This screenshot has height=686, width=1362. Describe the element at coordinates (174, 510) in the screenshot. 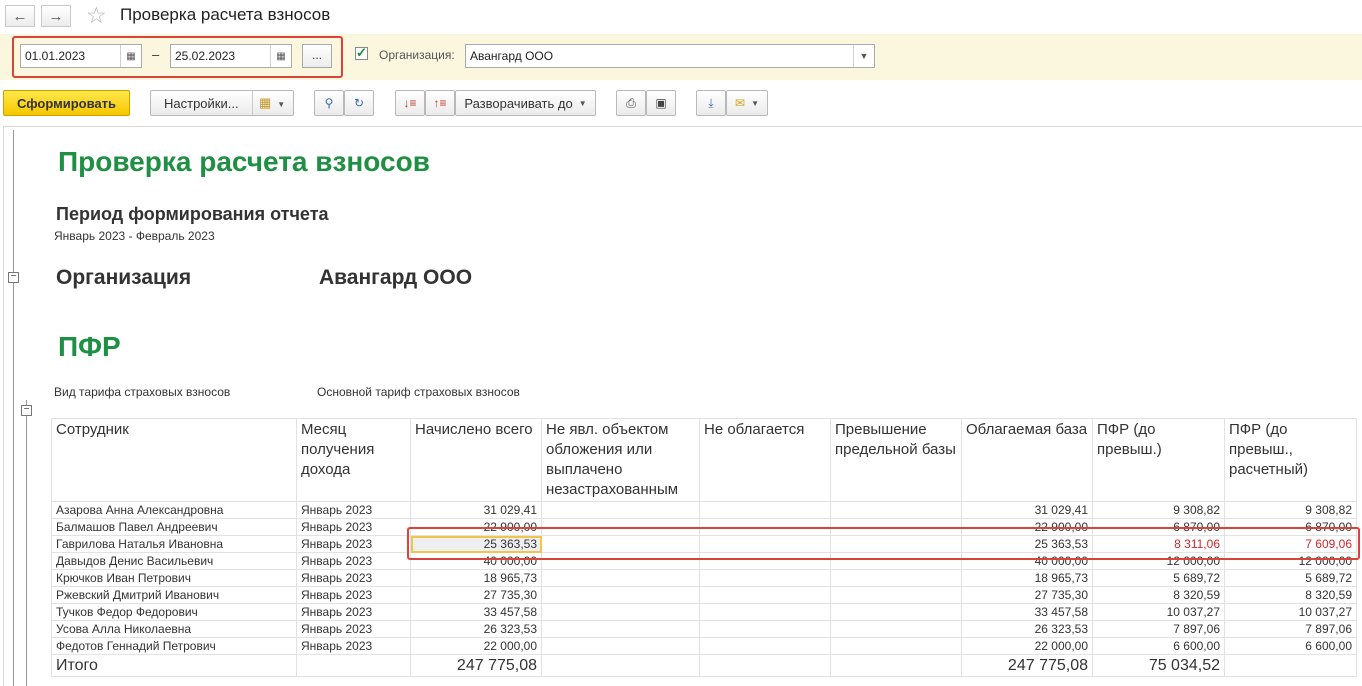

I see `table-cell: Азарова Анна Александровна` at that location.